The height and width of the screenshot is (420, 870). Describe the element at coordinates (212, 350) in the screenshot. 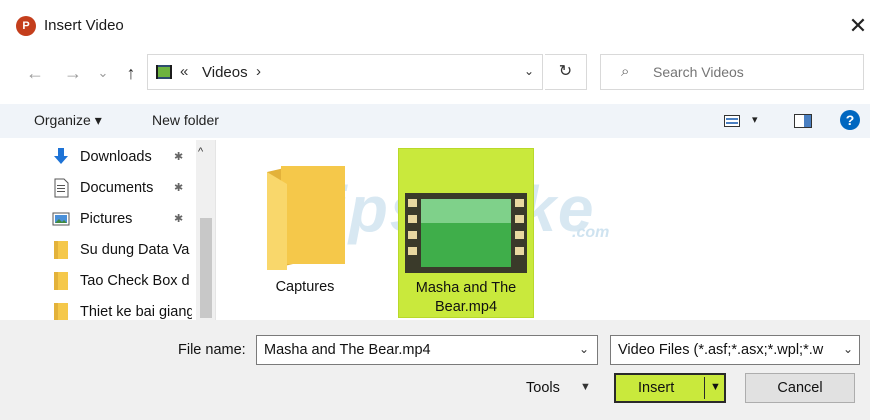

I see `file-name-label: File name:` at that location.